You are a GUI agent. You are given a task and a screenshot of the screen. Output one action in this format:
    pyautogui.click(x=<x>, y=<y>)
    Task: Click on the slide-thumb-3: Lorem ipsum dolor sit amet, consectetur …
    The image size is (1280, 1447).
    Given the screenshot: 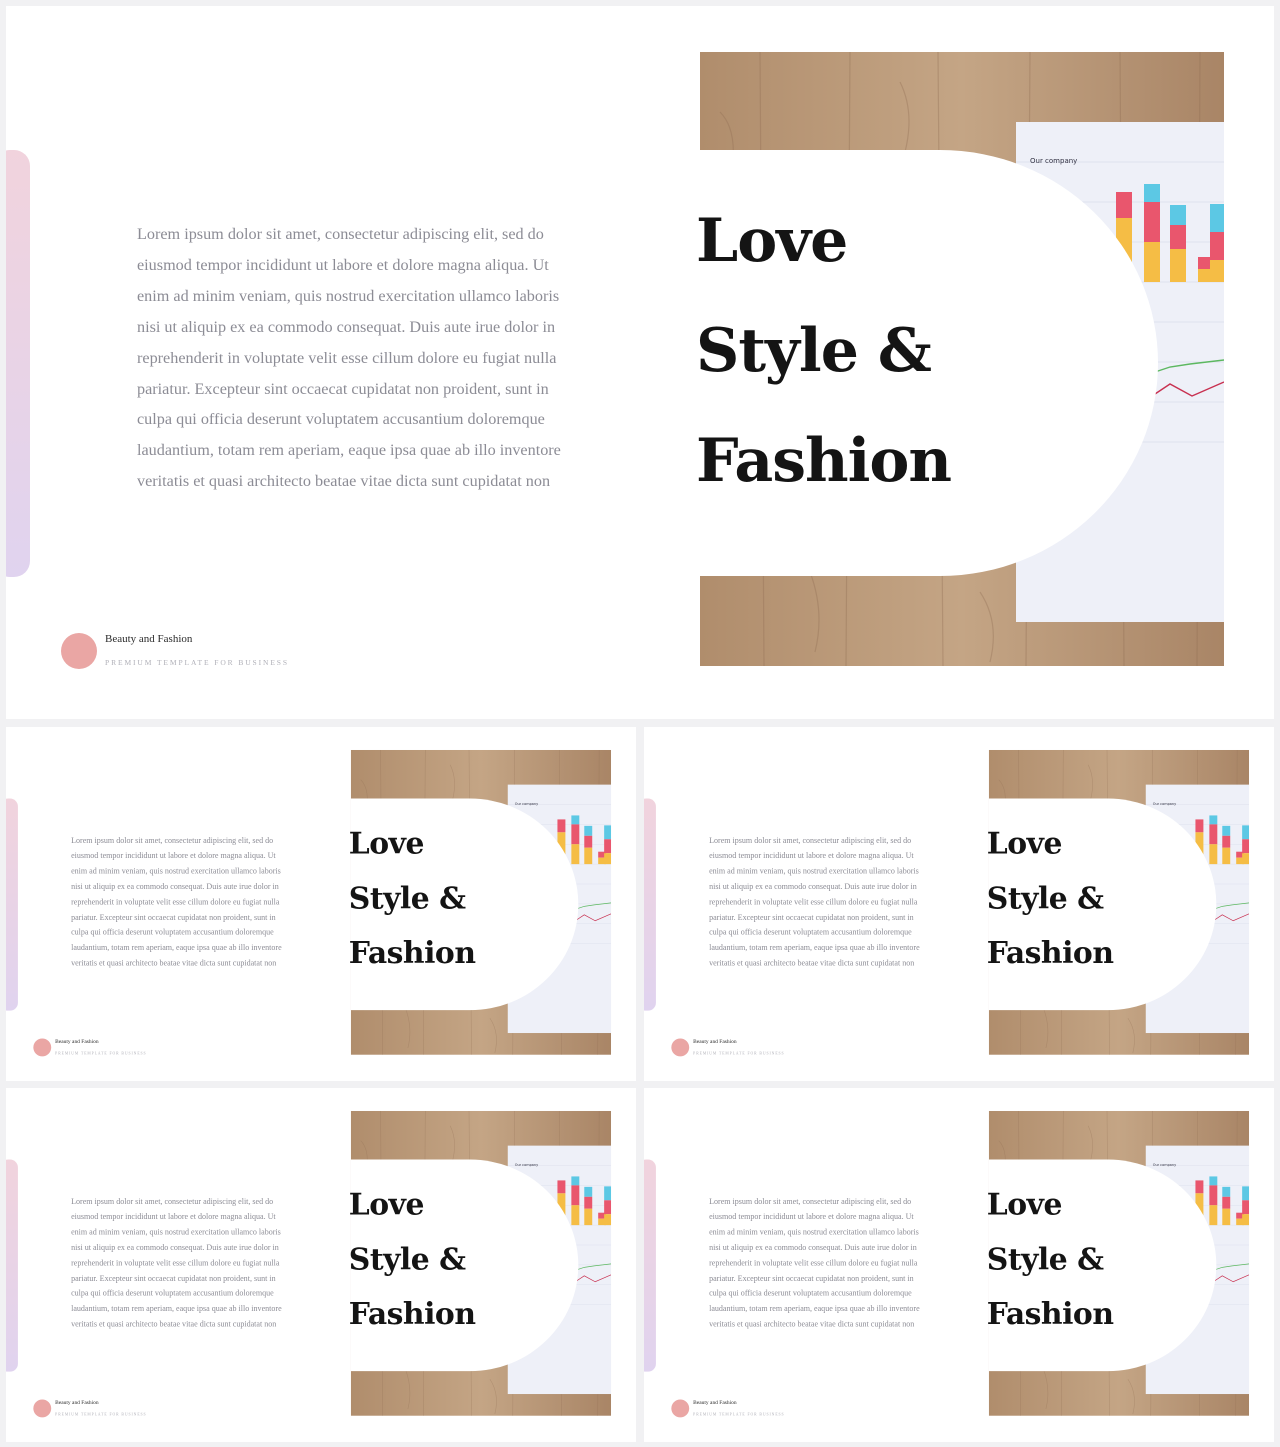 What is the action you would take?
    pyautogui.click(x=321, y=1265)
    